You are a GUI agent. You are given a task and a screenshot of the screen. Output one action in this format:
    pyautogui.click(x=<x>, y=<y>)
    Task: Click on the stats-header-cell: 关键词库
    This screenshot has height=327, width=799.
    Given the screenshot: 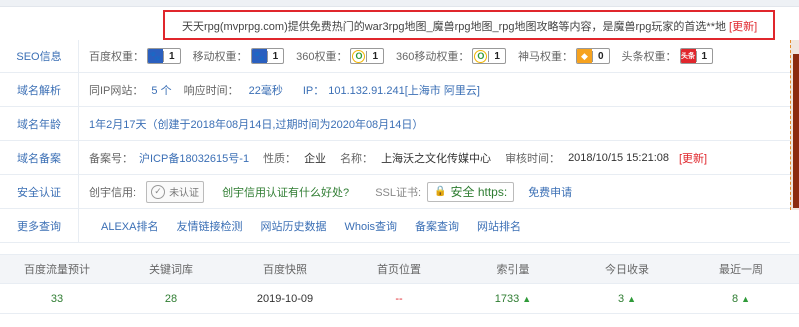 What is the action you would take?
    pyautogui.click(x=171, y=270)
    